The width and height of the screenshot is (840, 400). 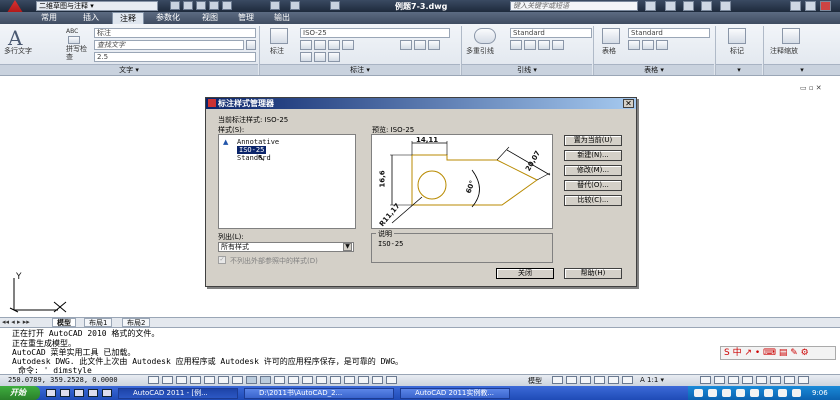 I want to click on maximize-icon, so click(x=810, y=6).